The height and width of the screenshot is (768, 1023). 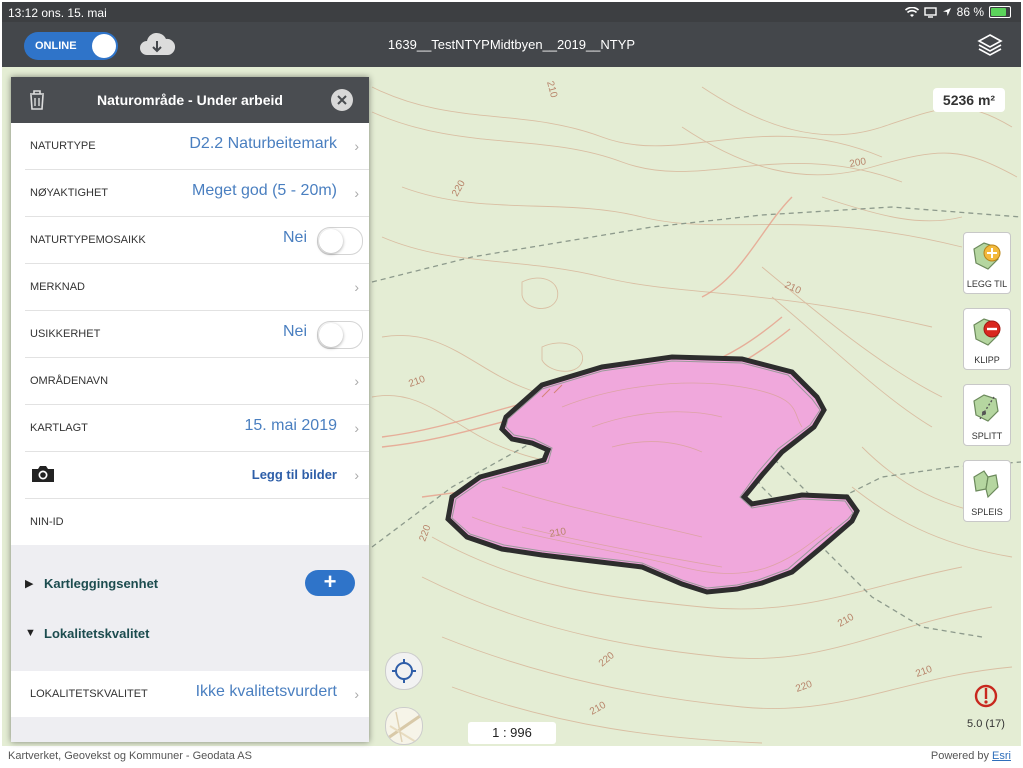 I want to click on add-polygon-icon, so click(x=987, y=256).